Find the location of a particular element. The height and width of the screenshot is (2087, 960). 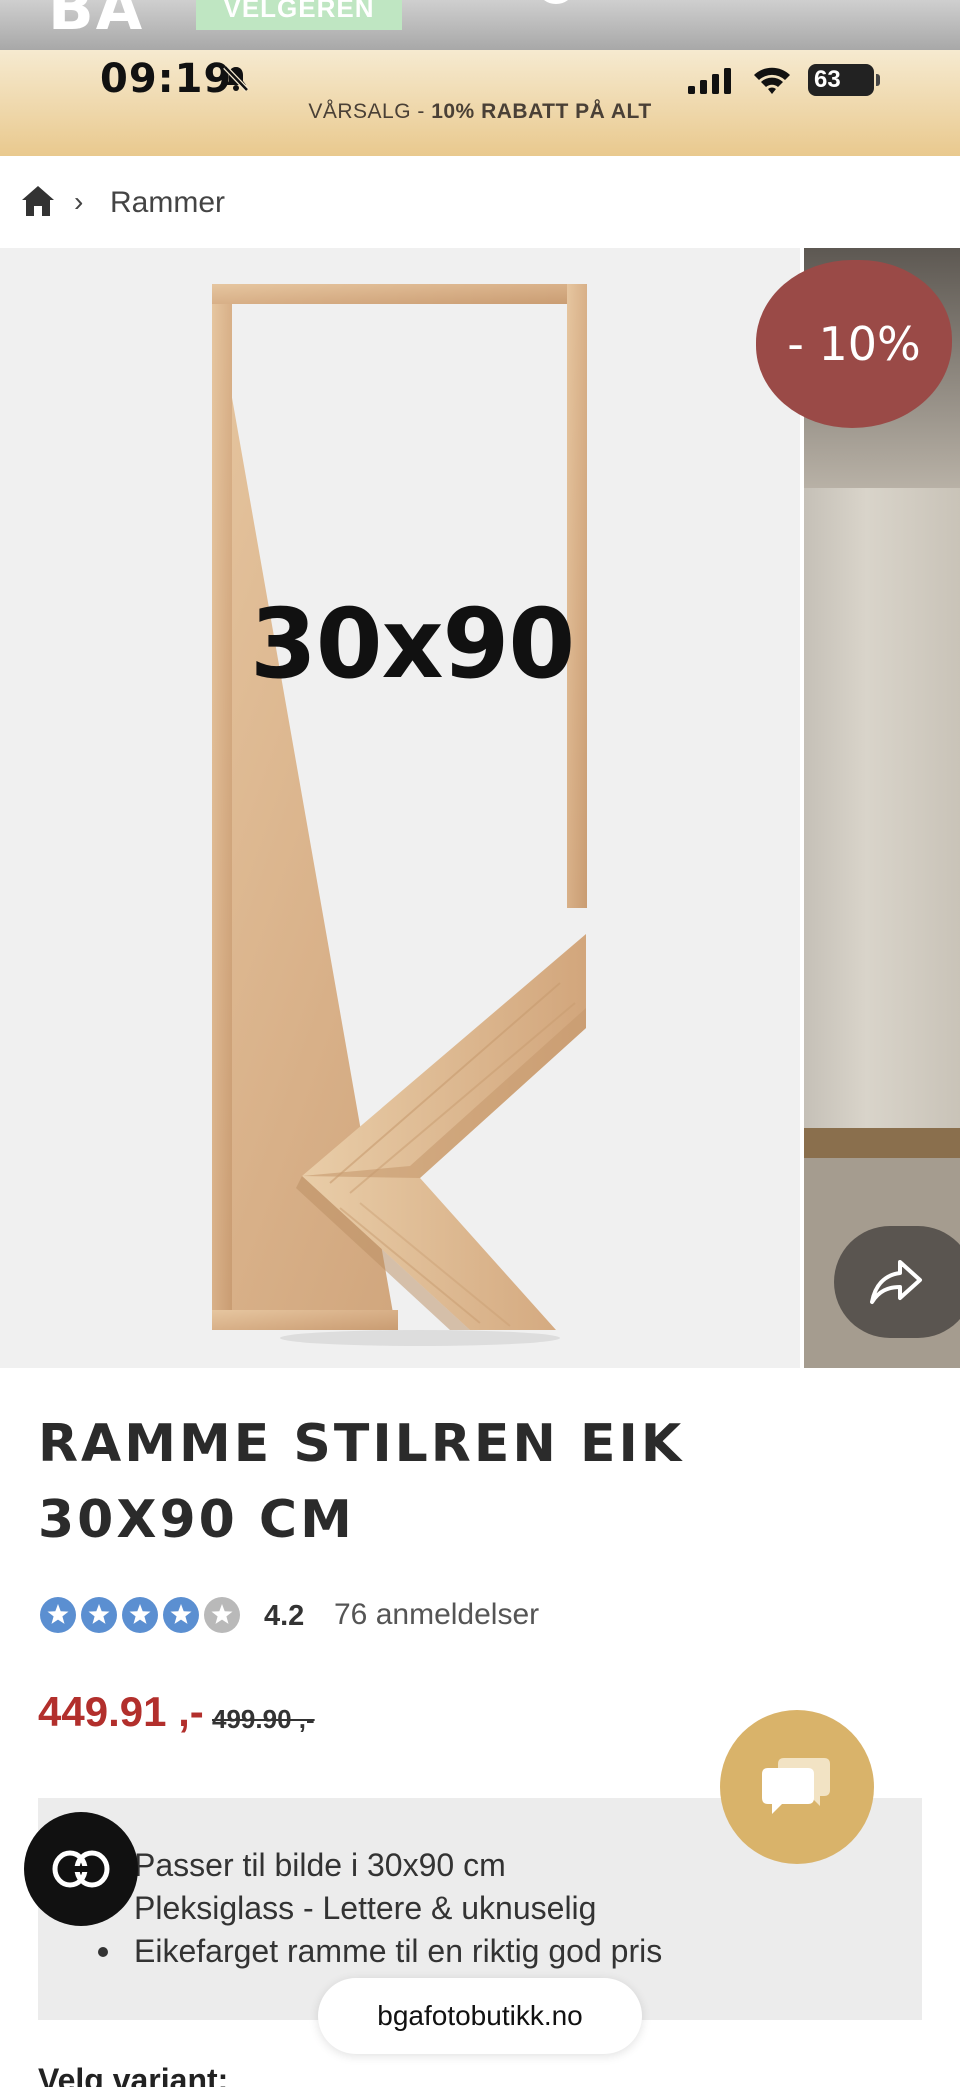

reader-mode-icon is located at coordinates (81, 1869).